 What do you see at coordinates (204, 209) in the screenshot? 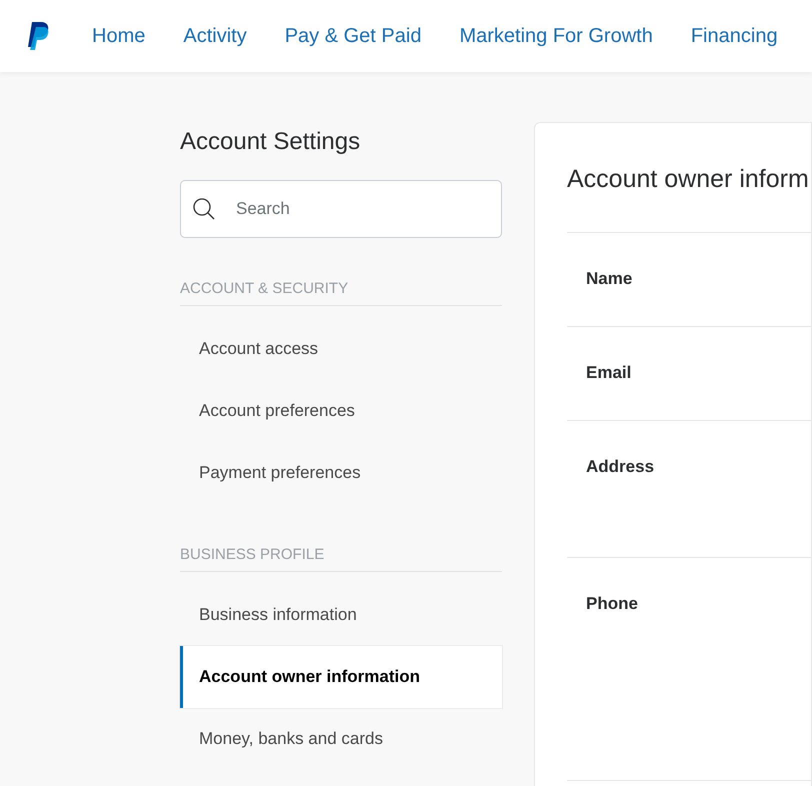
I see `search-icon` at bounding box center [204, 209].